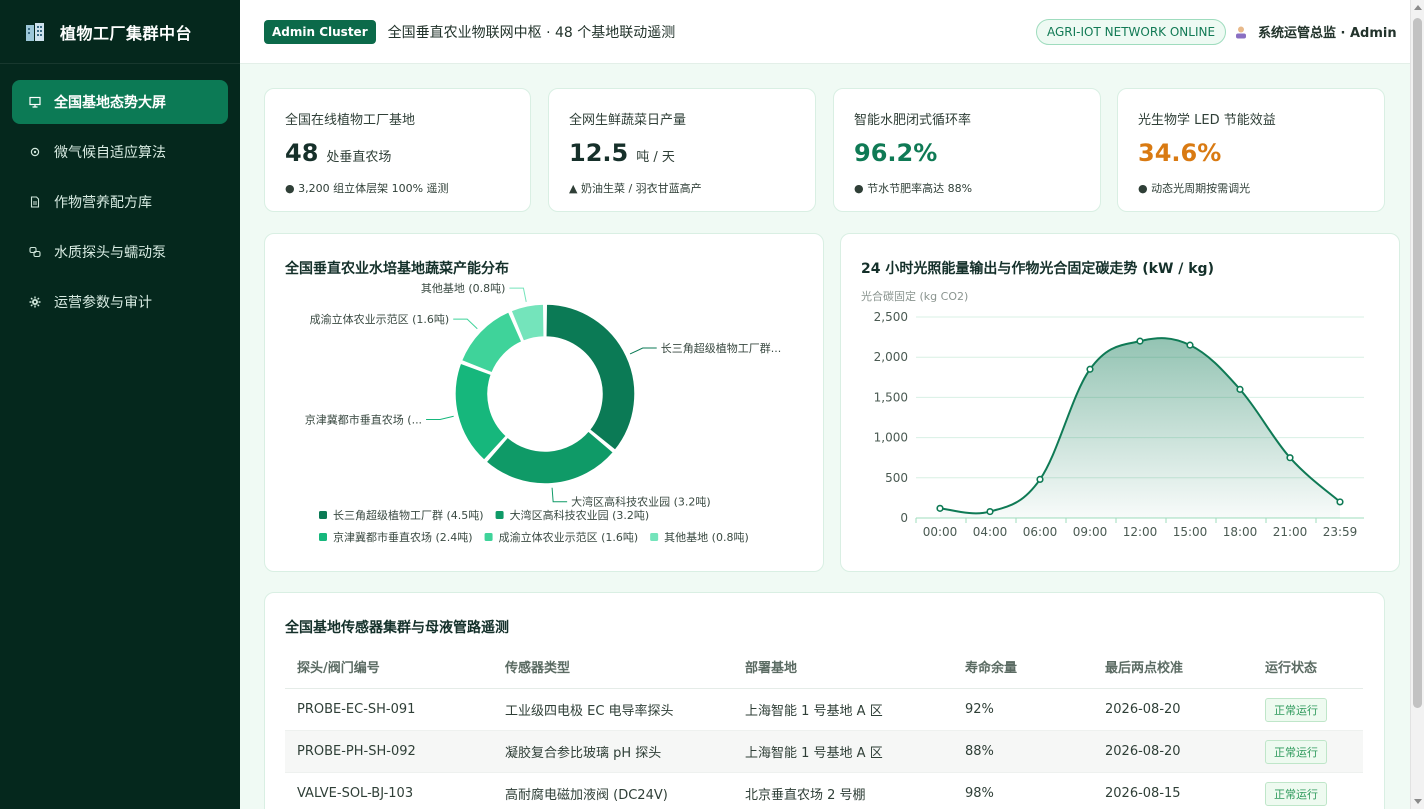 The height and width of the screenshot is (809, 1424). Describe the element at coordinates (979, 709) in the screenshot. I see `cell-life: 92%` at that location.